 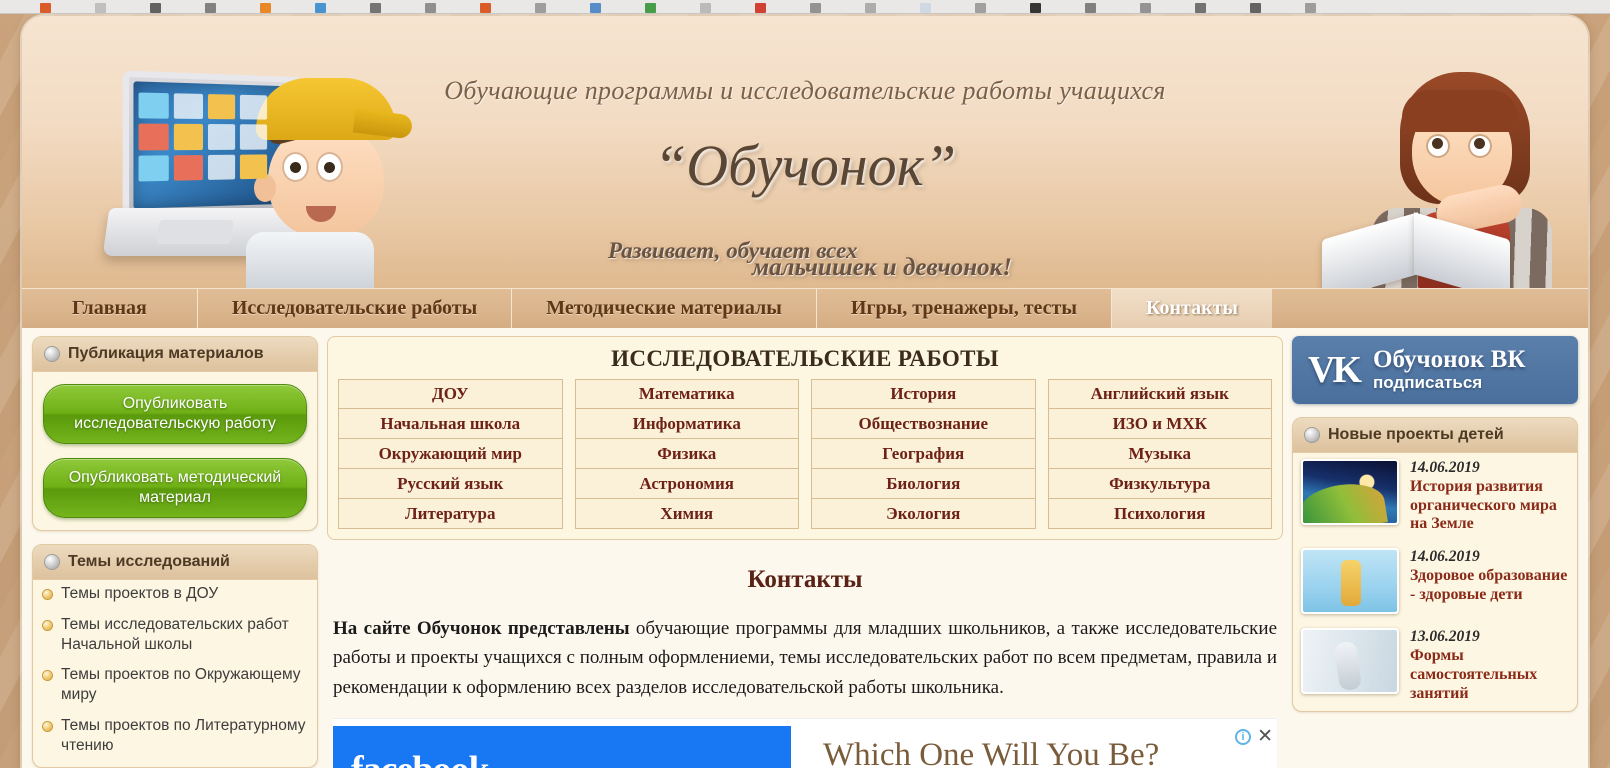 I want to click on subject-link: ИЗО и МХК, so click(x=1159, y=424).